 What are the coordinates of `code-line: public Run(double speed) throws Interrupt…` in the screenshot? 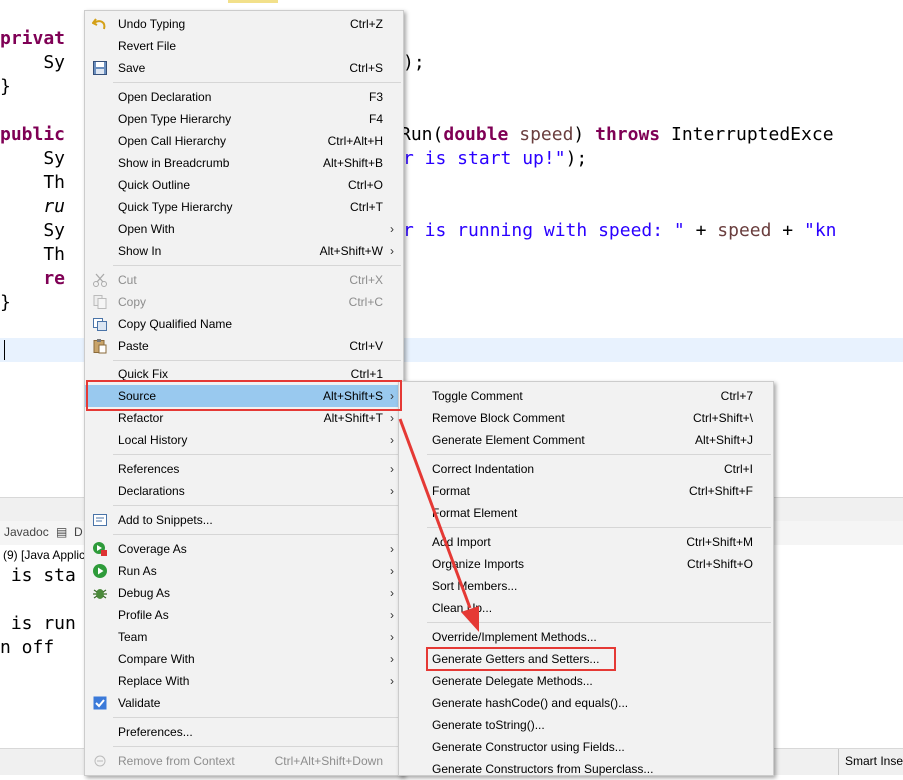 It's located at (417, 134).